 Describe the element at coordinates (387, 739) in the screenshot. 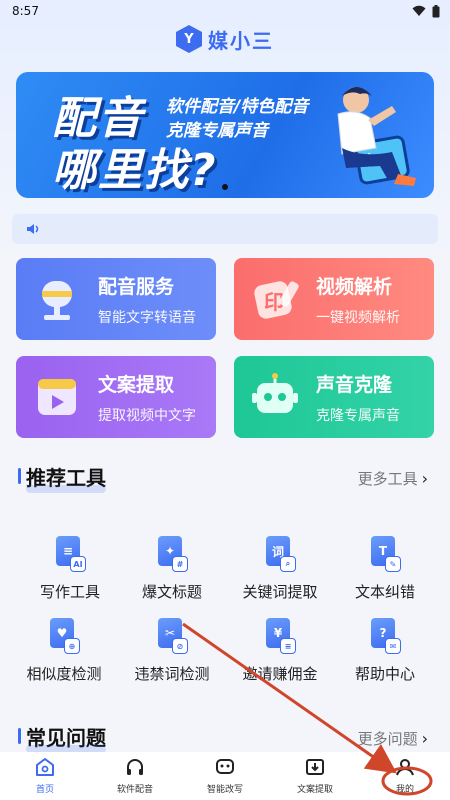

I see `more-faq-label: 更多问题` at that location.